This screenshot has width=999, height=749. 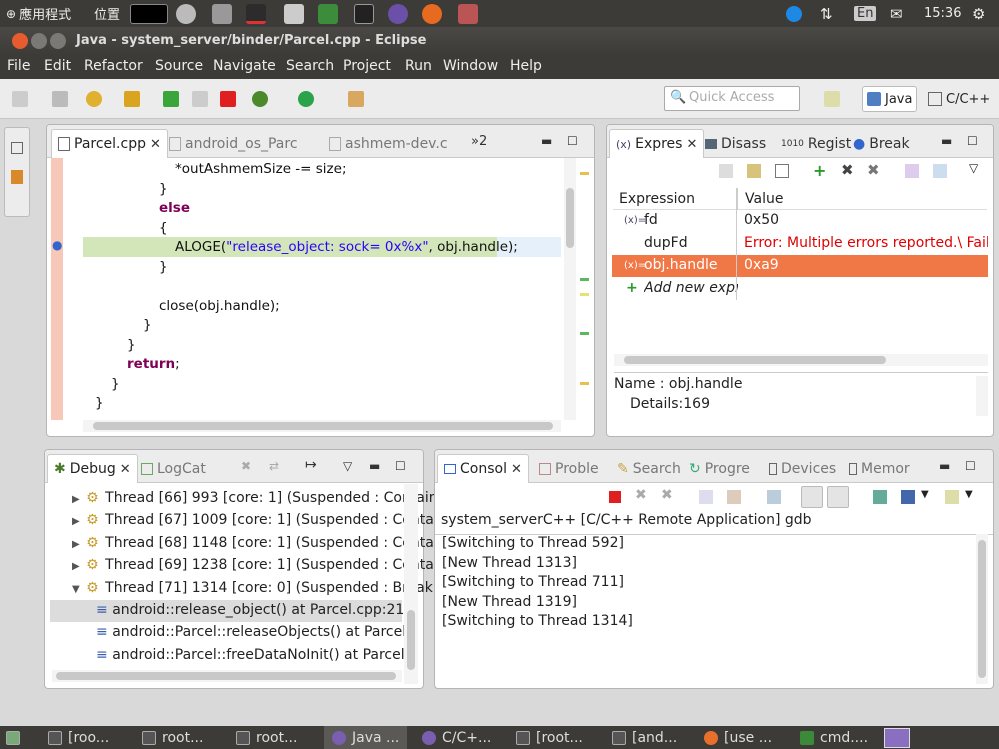 I want to click on menu-project: Project, so click(x=367, y=66).